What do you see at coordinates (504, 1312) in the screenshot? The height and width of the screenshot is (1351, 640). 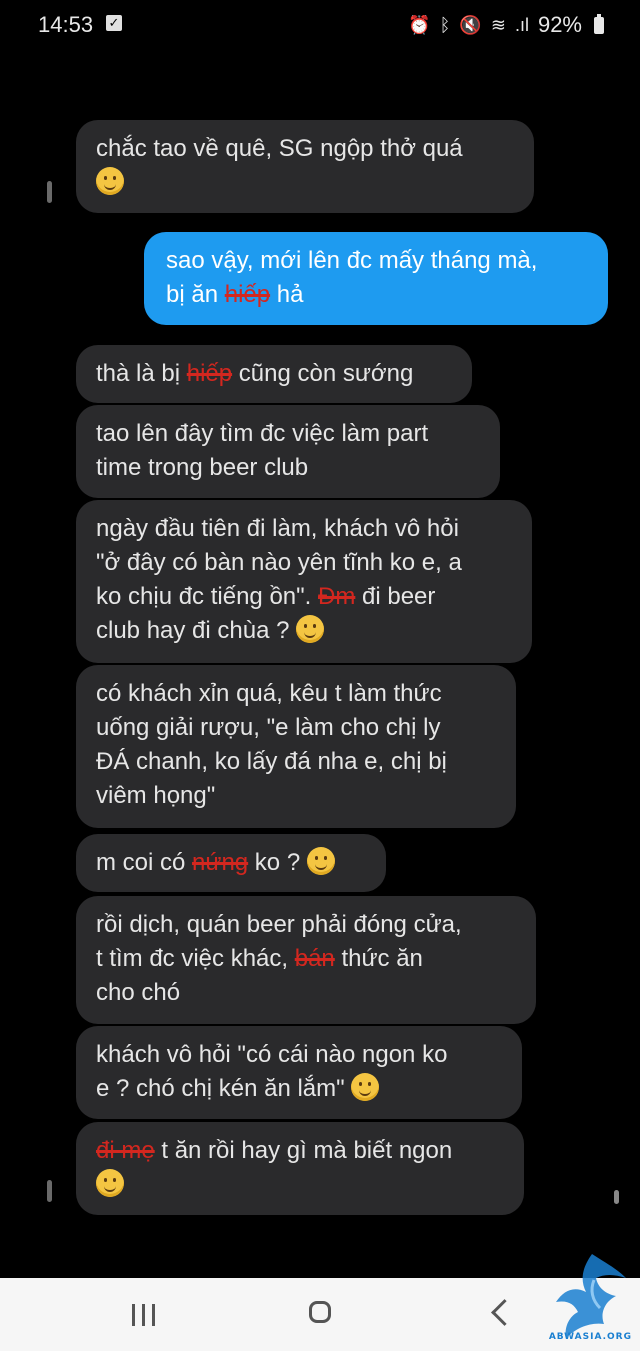 I see `back-icon` at bounding box center [504, 1312].